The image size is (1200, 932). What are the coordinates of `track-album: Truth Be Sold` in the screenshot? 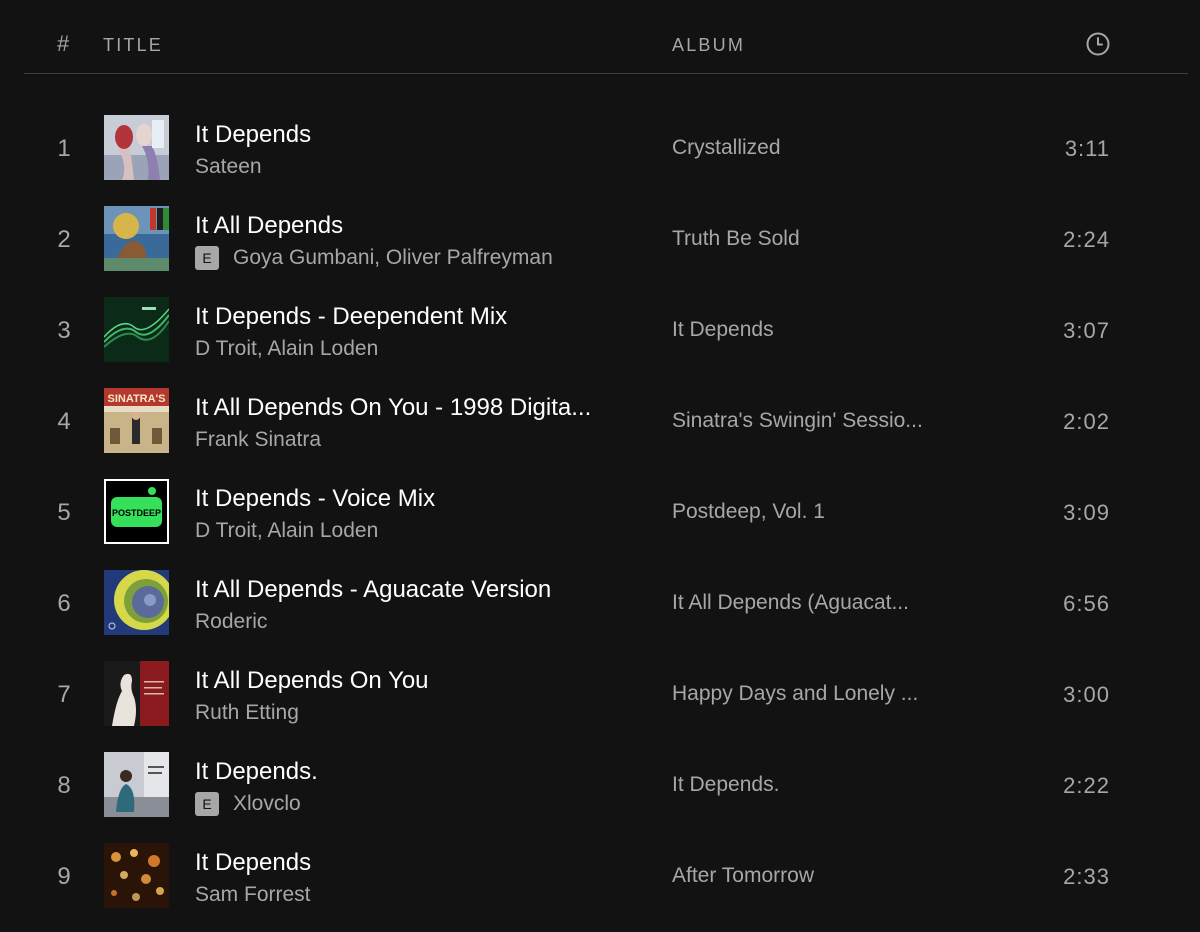 It's located at (736, 239).